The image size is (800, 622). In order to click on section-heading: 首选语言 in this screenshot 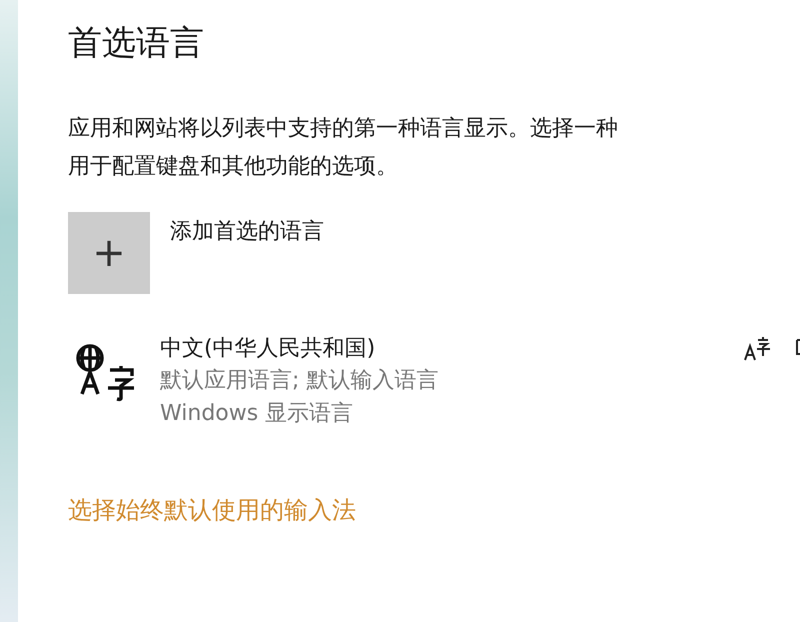, I will do `click(136, 43)`.